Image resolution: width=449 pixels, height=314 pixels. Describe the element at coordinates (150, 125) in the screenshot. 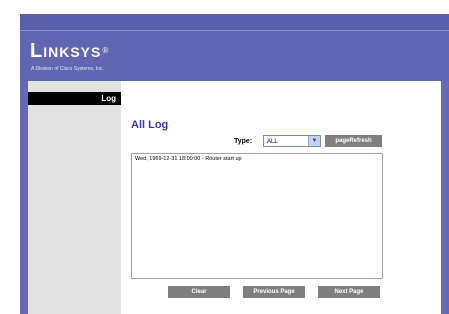

I see `page-title: All Log` at that location.